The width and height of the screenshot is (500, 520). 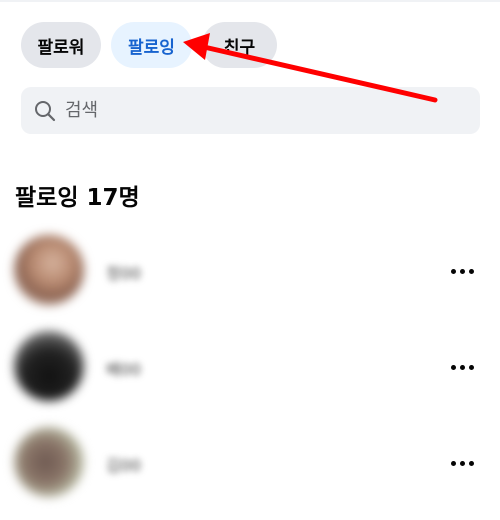 I want to click on following-count-heading: 팔로잉 17명, so click(x=77, y=198).